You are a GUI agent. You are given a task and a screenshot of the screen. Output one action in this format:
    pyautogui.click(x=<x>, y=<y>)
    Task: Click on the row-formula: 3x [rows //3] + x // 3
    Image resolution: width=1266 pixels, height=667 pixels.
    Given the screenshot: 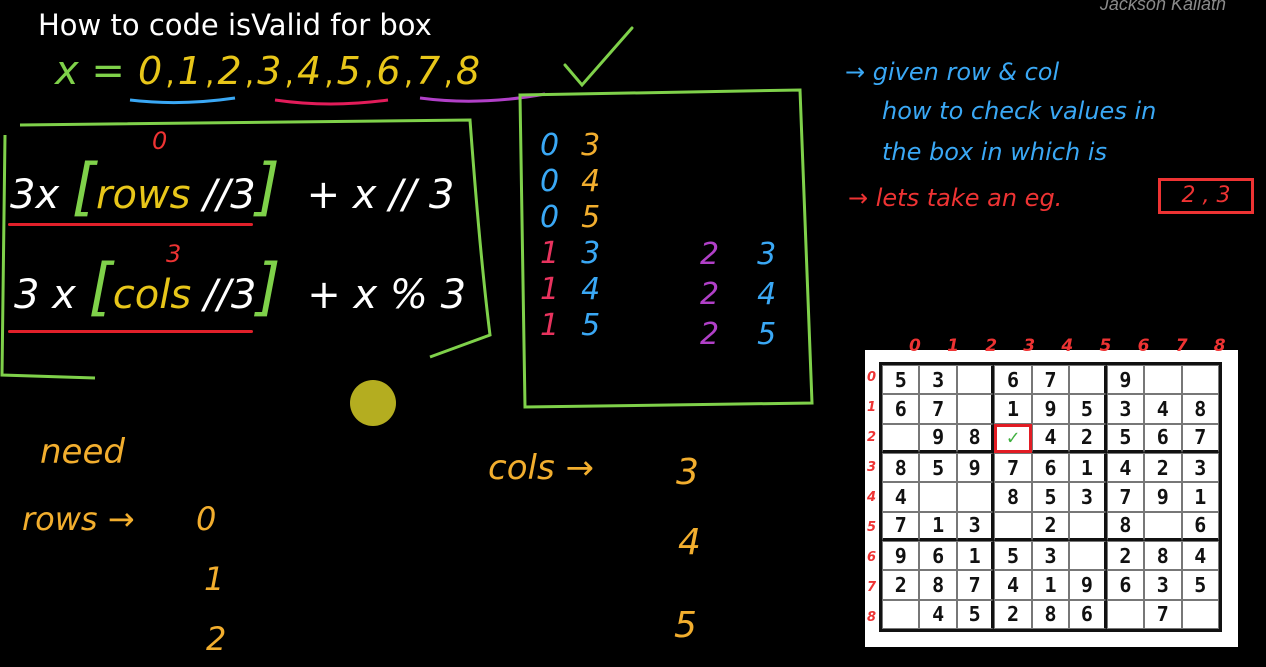 What is the action you would take?
    pyautogui.click(x=232, y=186)
    